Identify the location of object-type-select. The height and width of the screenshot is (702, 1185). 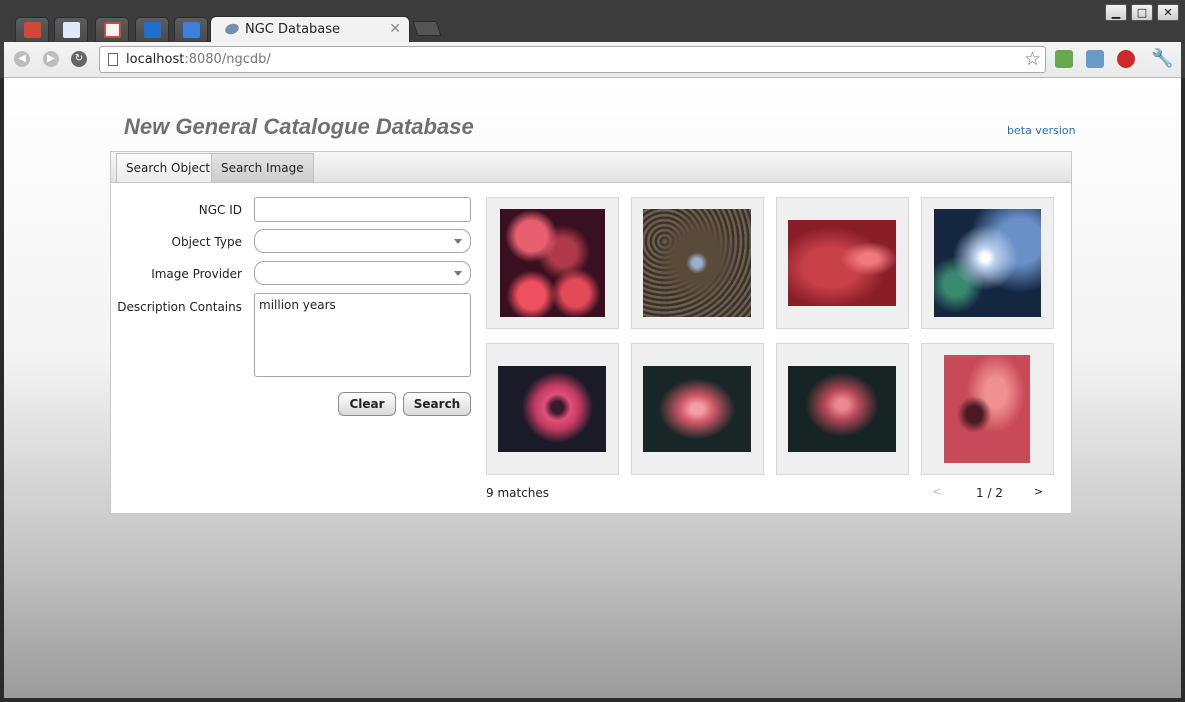
(362, 241).